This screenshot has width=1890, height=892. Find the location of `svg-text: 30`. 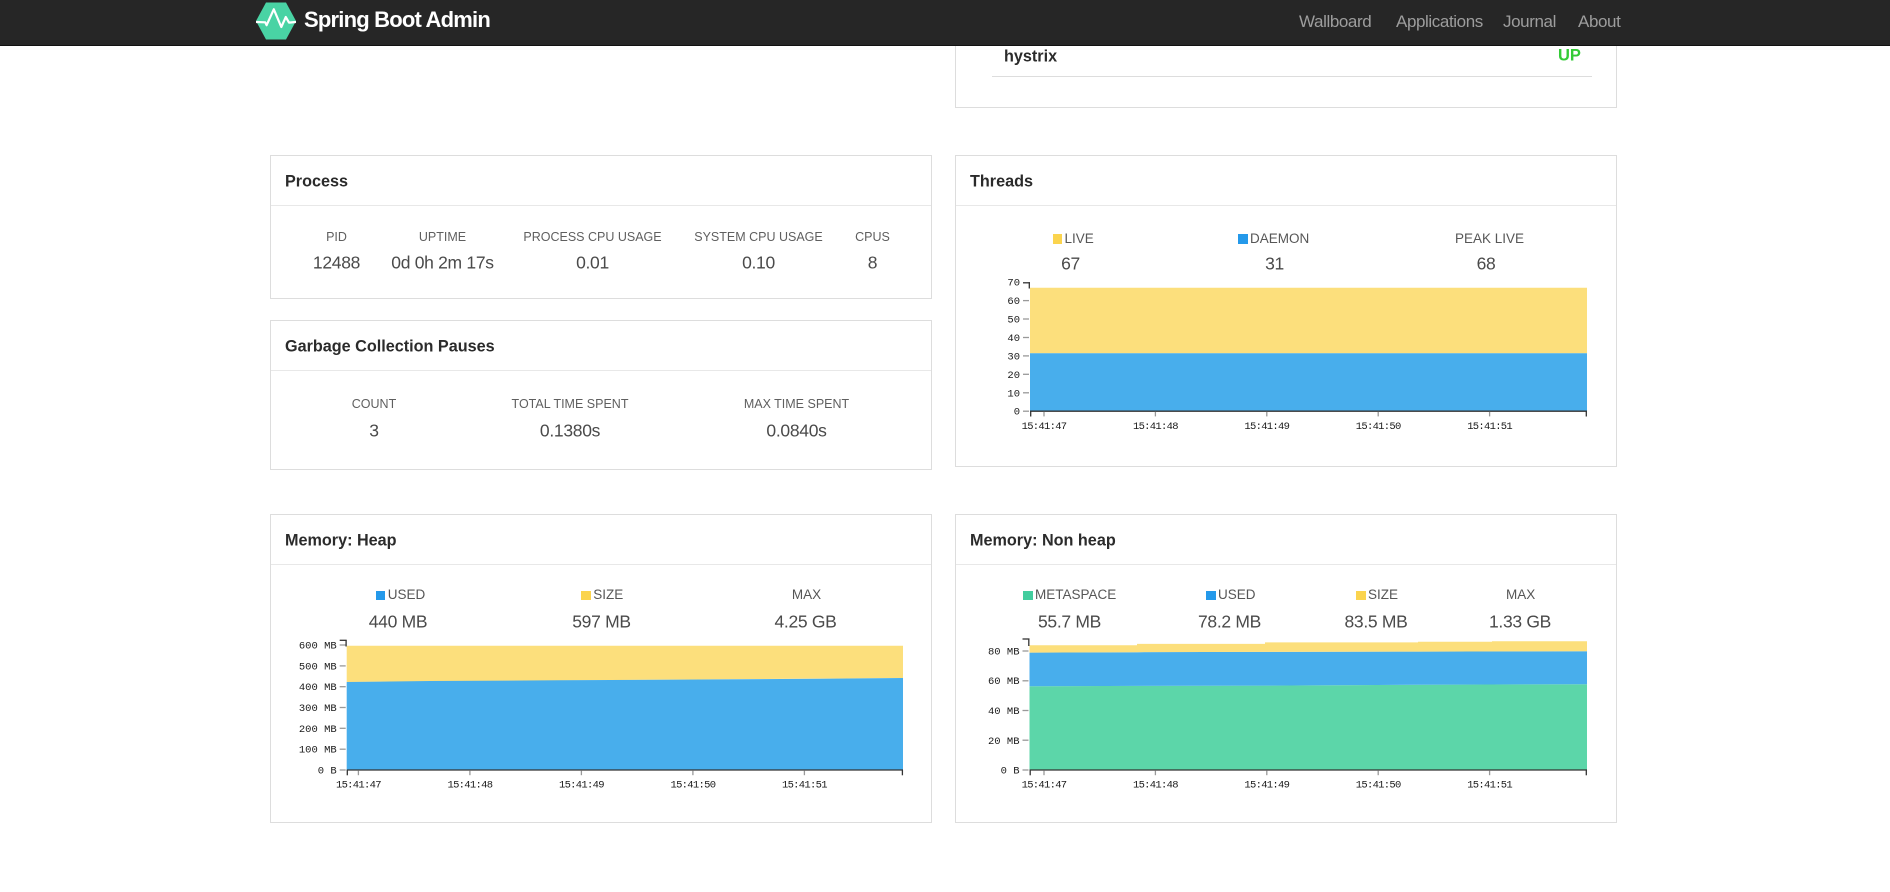

svg-text: 30 is located at coordinates (1013, 357).